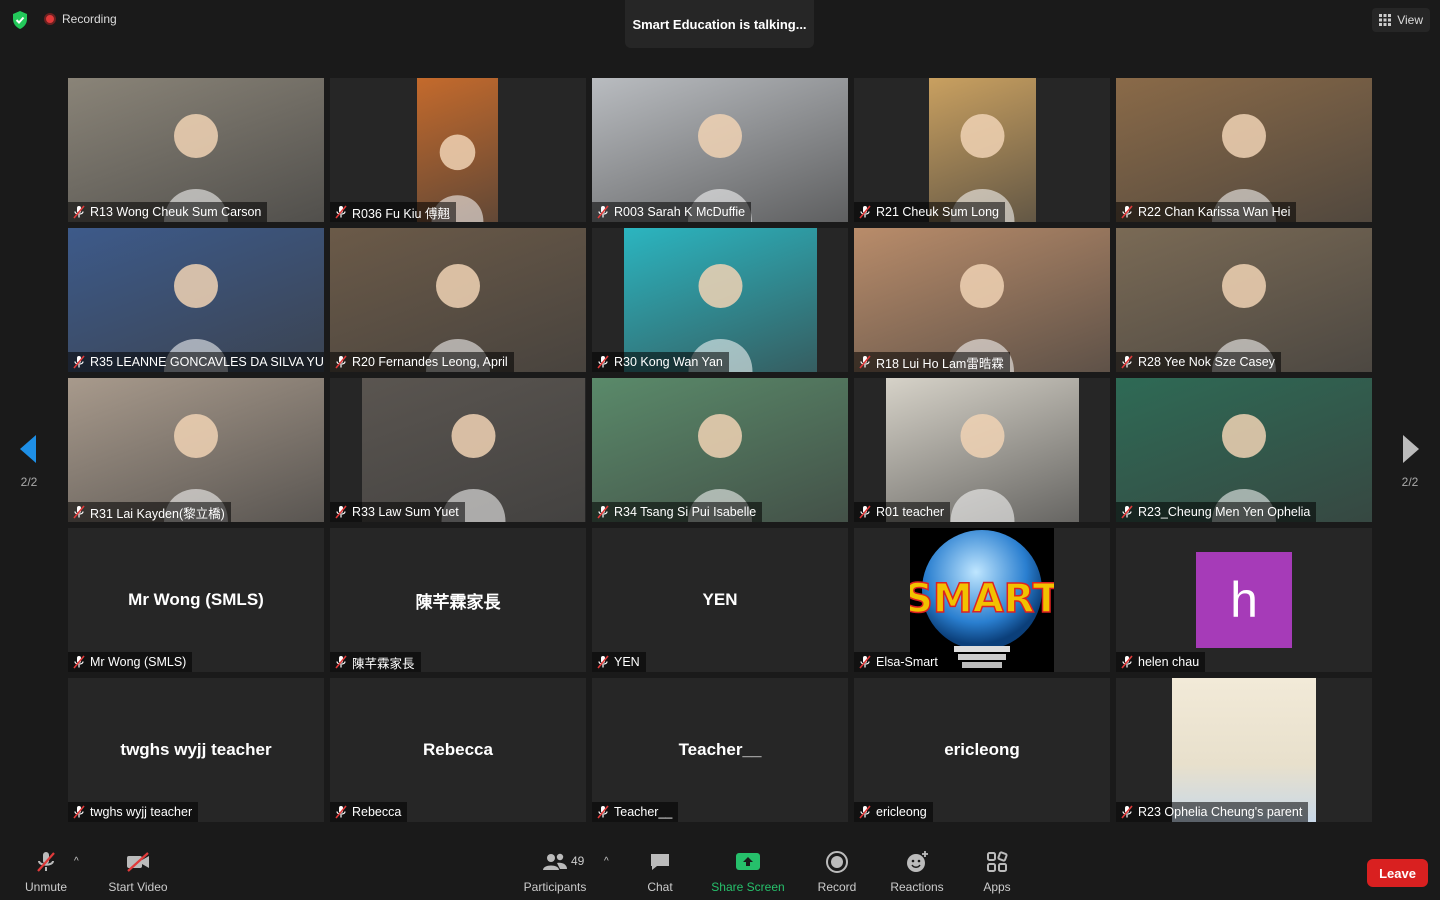  What do you see at coordinates (1244, 300) in the screenshot?
I see `participant-tile: R28 Yee Nok Sze Casey` at bounding box center [1244, 300].